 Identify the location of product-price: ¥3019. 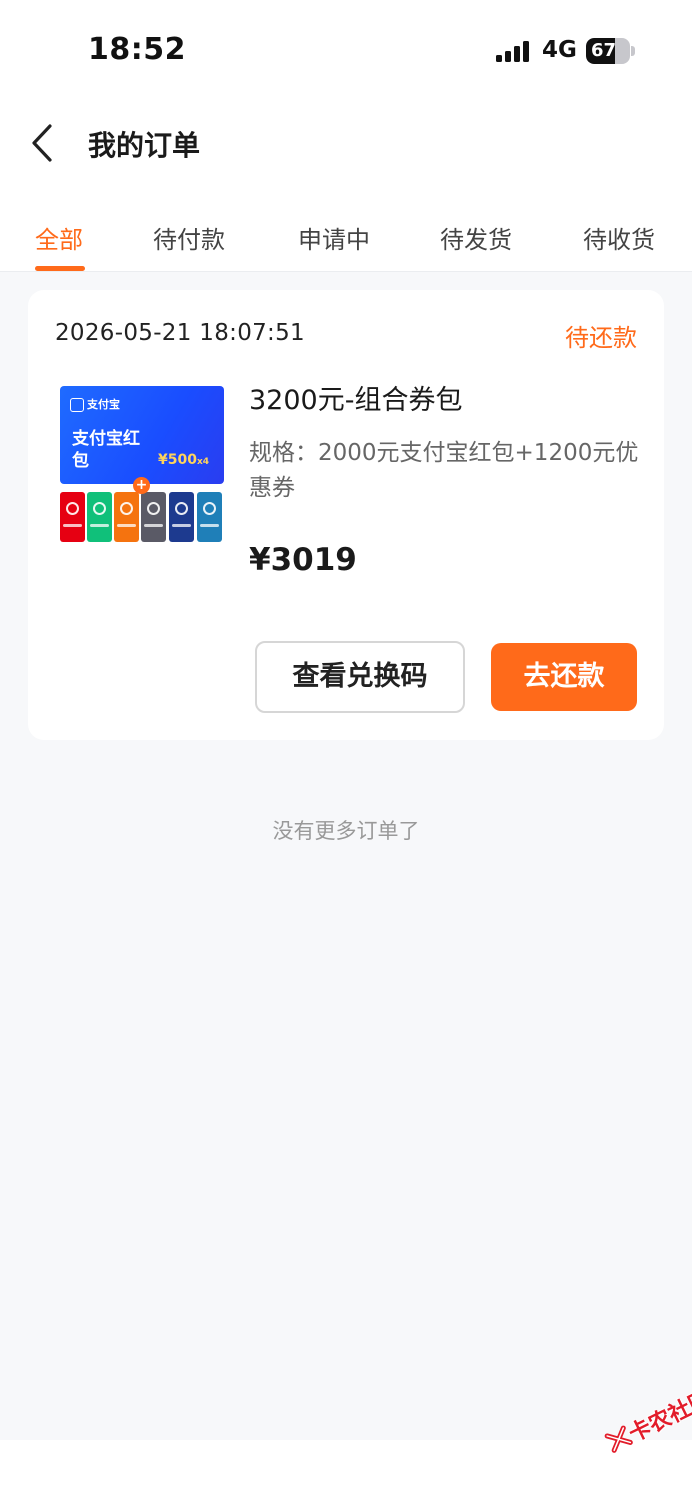
(303, 560).